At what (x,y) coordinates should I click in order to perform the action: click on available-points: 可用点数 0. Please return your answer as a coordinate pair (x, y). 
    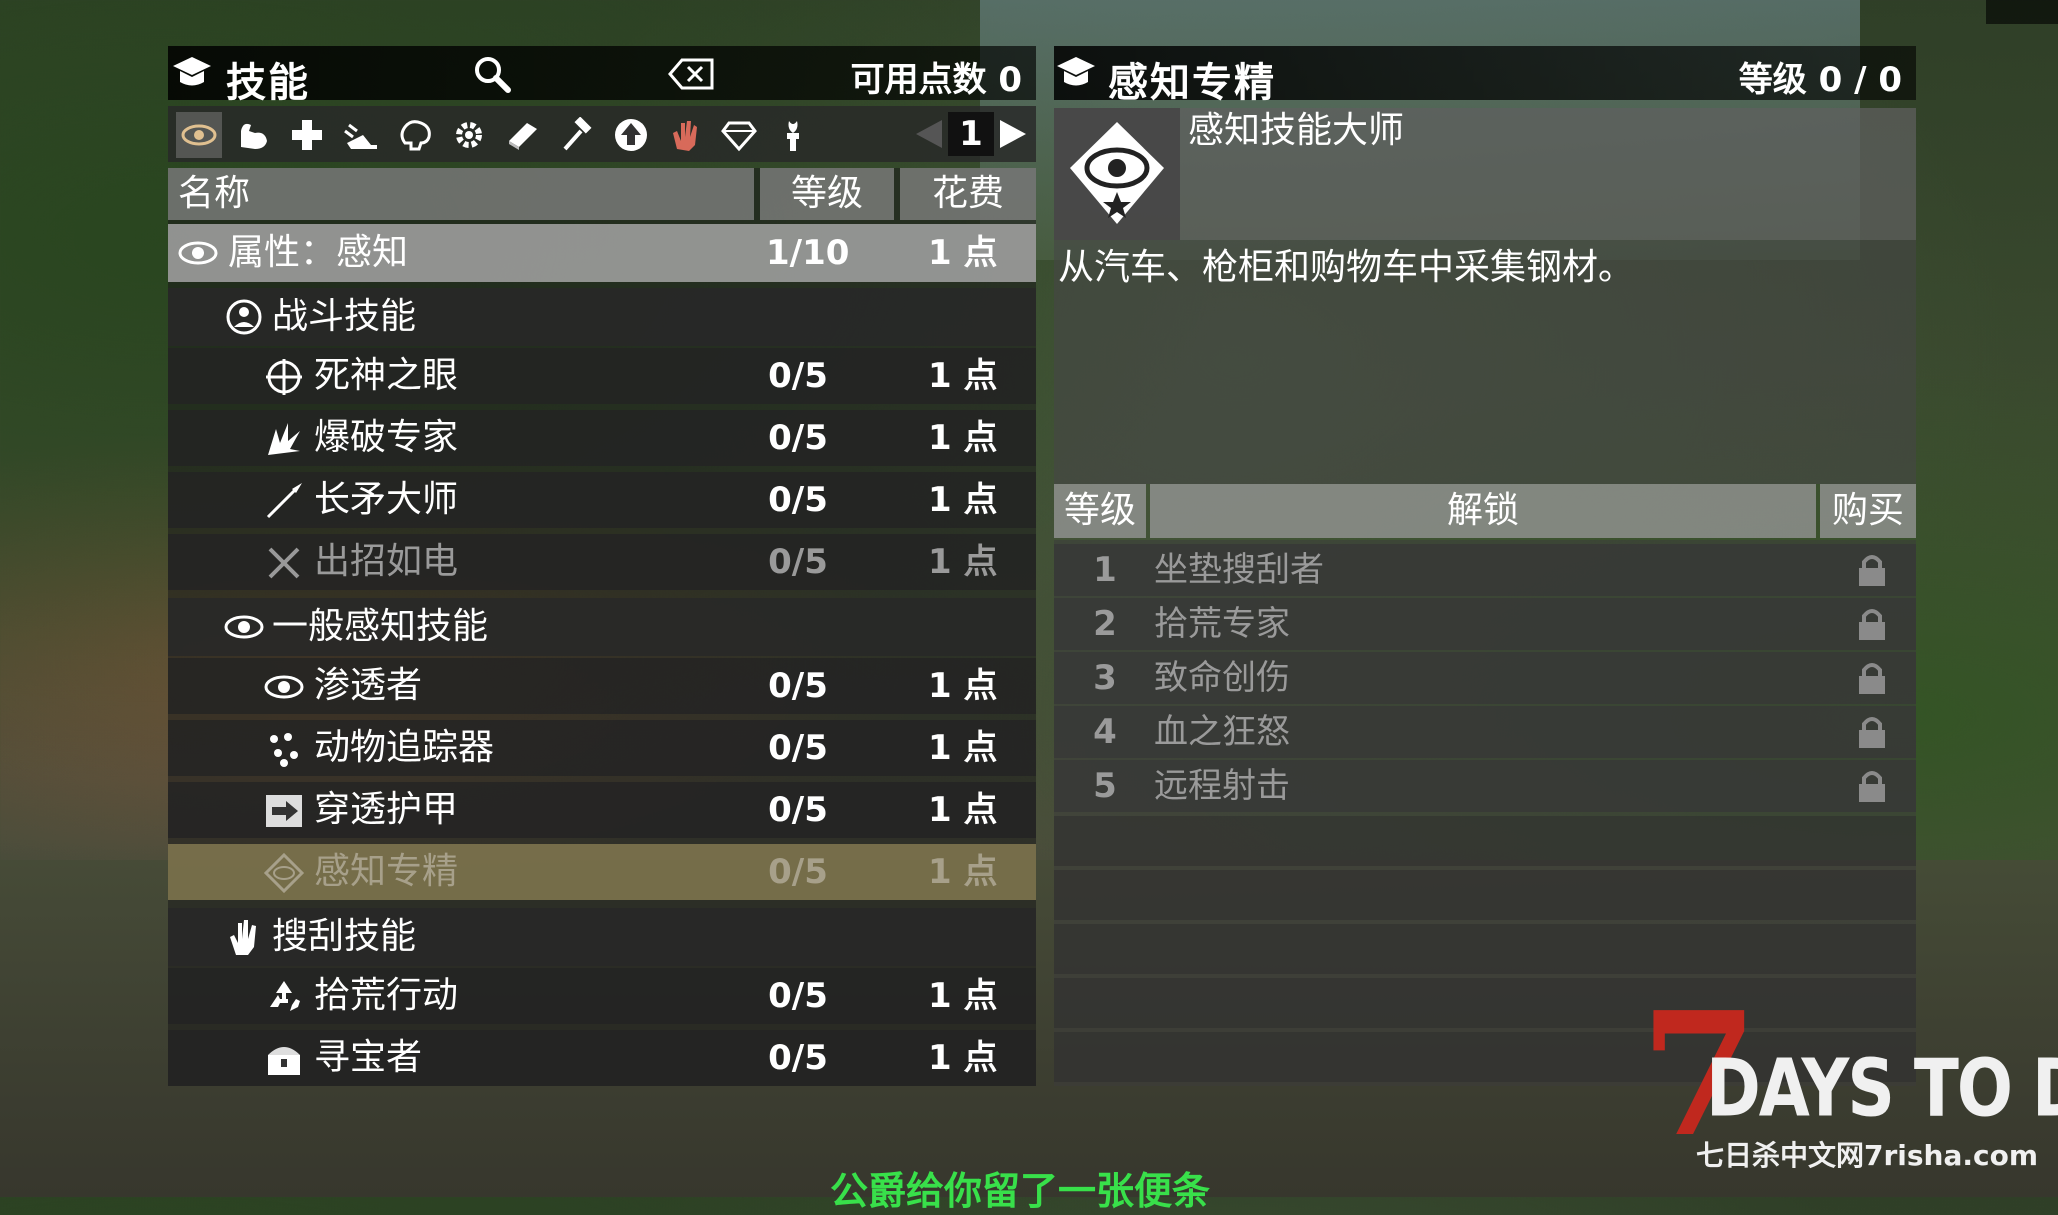
    Looking at the image, I should click on (936, 76).